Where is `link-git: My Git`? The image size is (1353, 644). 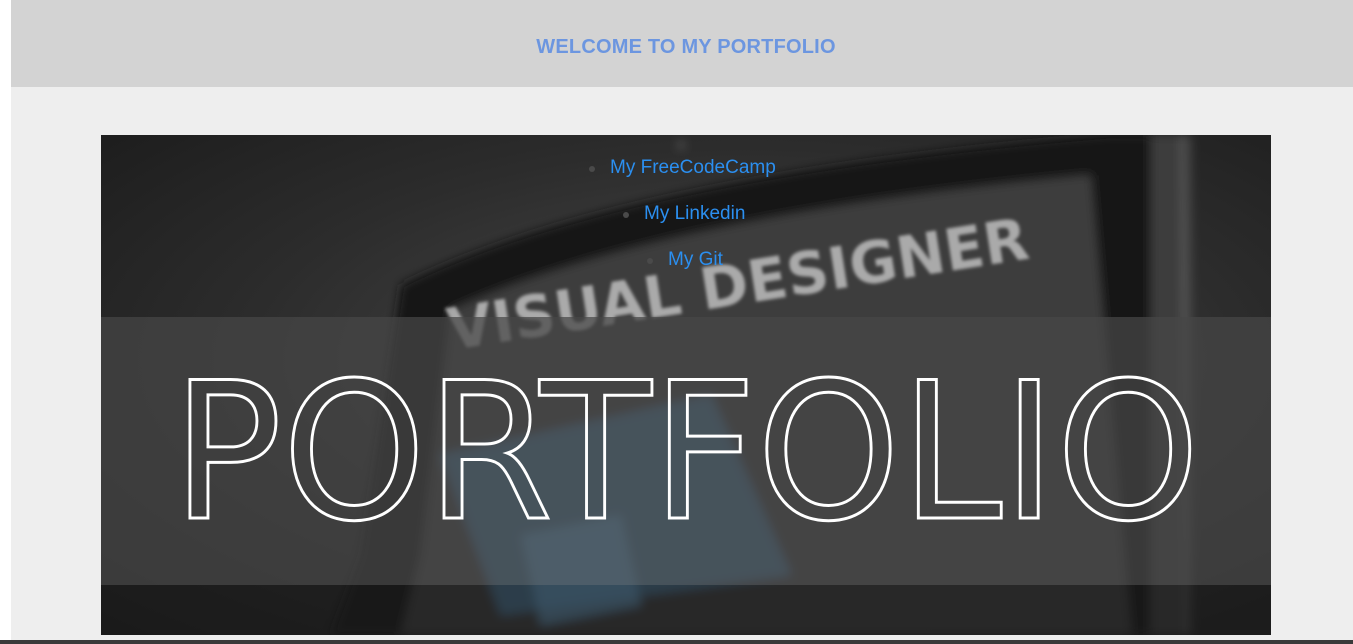
link-git: My Git is located at coordinates (695, 259).